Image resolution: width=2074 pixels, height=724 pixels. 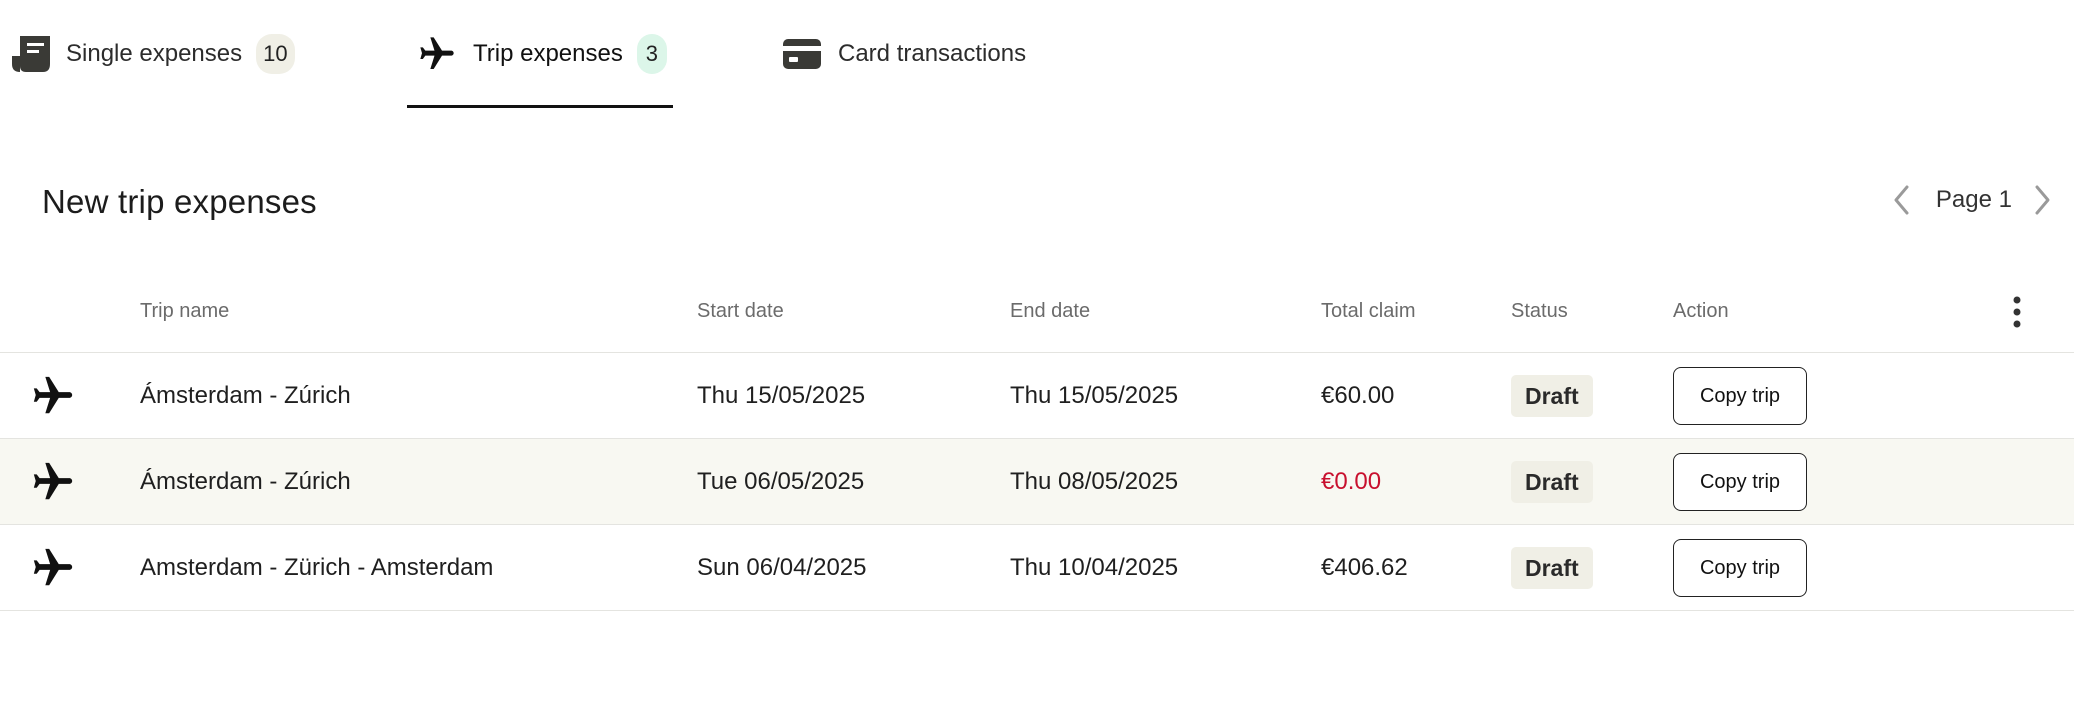 I want to click on active-tab-indicator, so click(x=540, y=106).